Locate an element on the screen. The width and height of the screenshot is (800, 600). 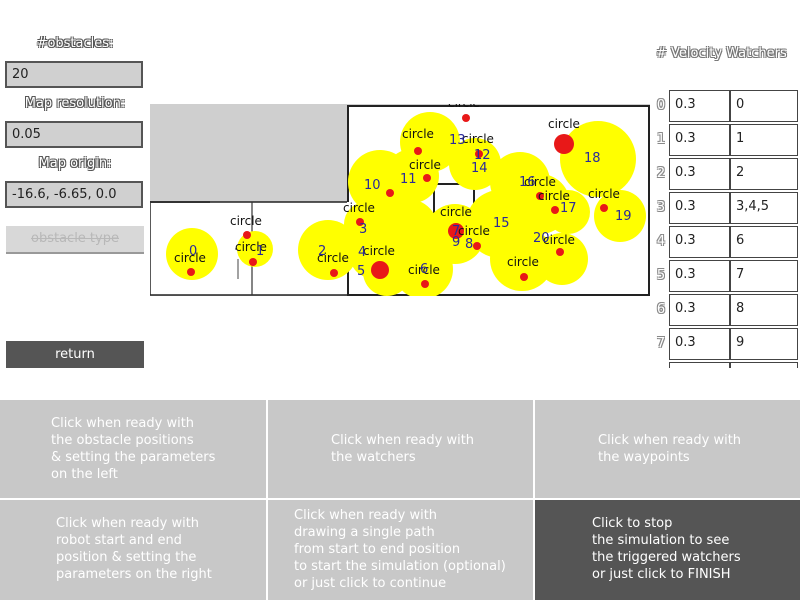
svg-text: 19 is located at coordinates (623, 216).